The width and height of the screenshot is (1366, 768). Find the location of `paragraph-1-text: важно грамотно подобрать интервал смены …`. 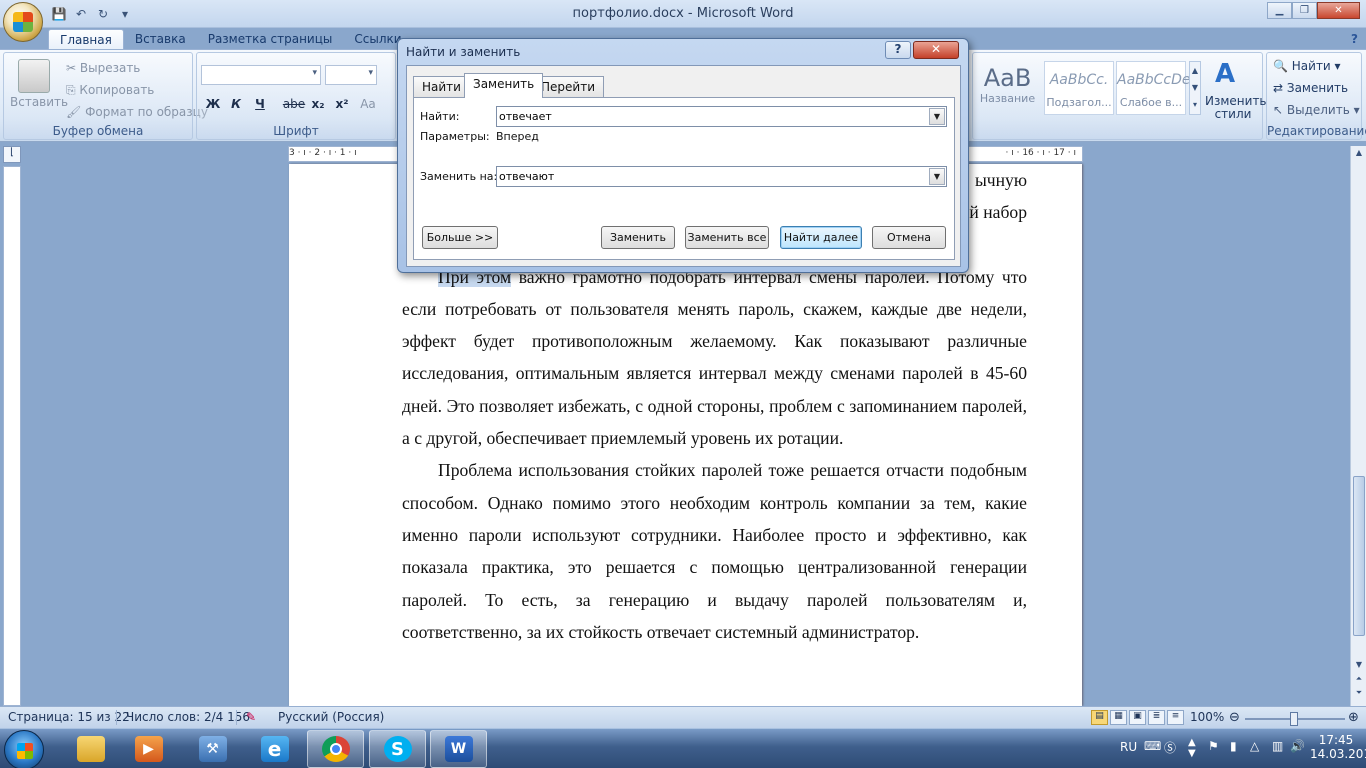

paragraph-1-text: важно грамотно подобрать интервал смены … is located at coordinates (715, 357).